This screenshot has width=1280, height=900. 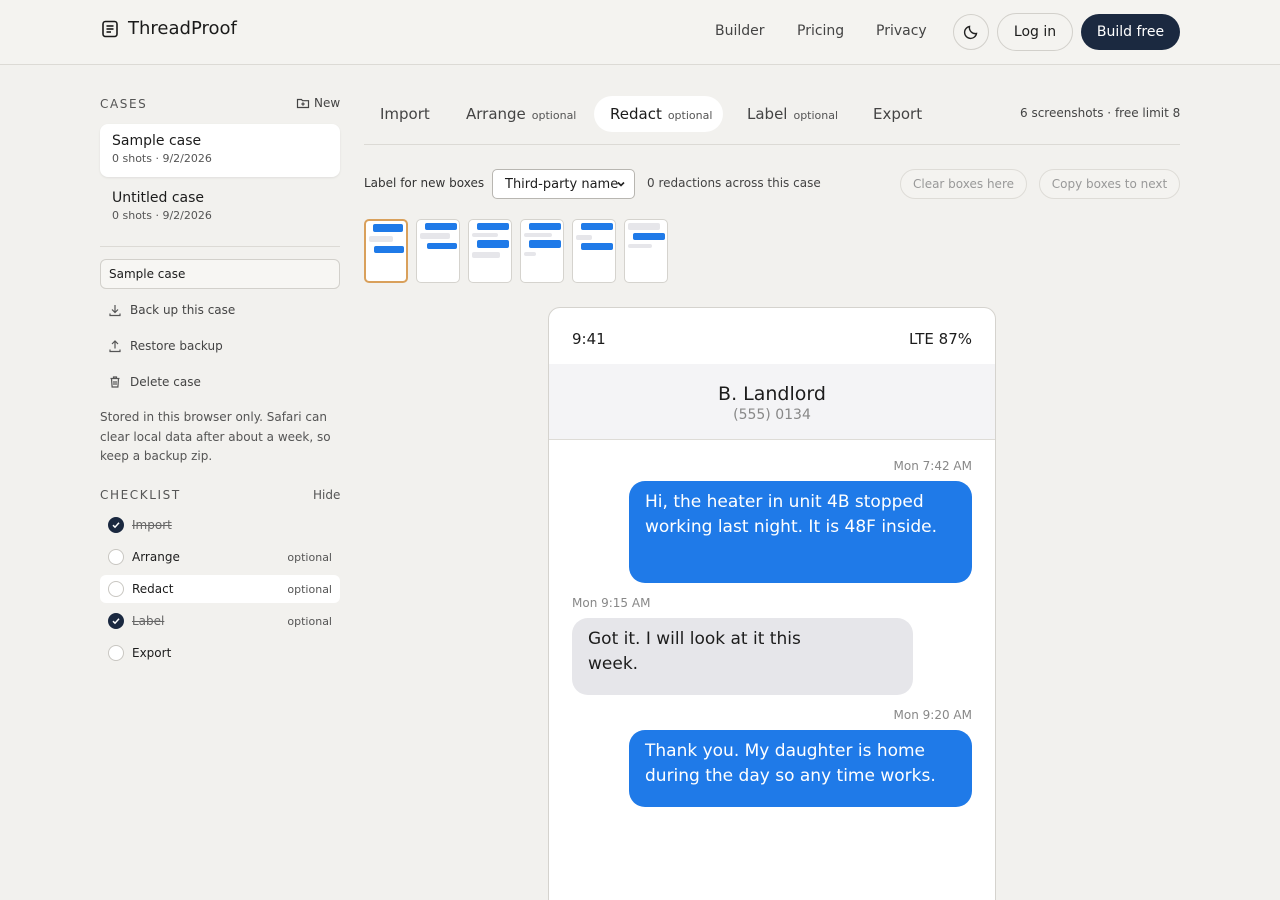 I want to click on tab-arrange: Arrange optional, so click(x=518, y=114).